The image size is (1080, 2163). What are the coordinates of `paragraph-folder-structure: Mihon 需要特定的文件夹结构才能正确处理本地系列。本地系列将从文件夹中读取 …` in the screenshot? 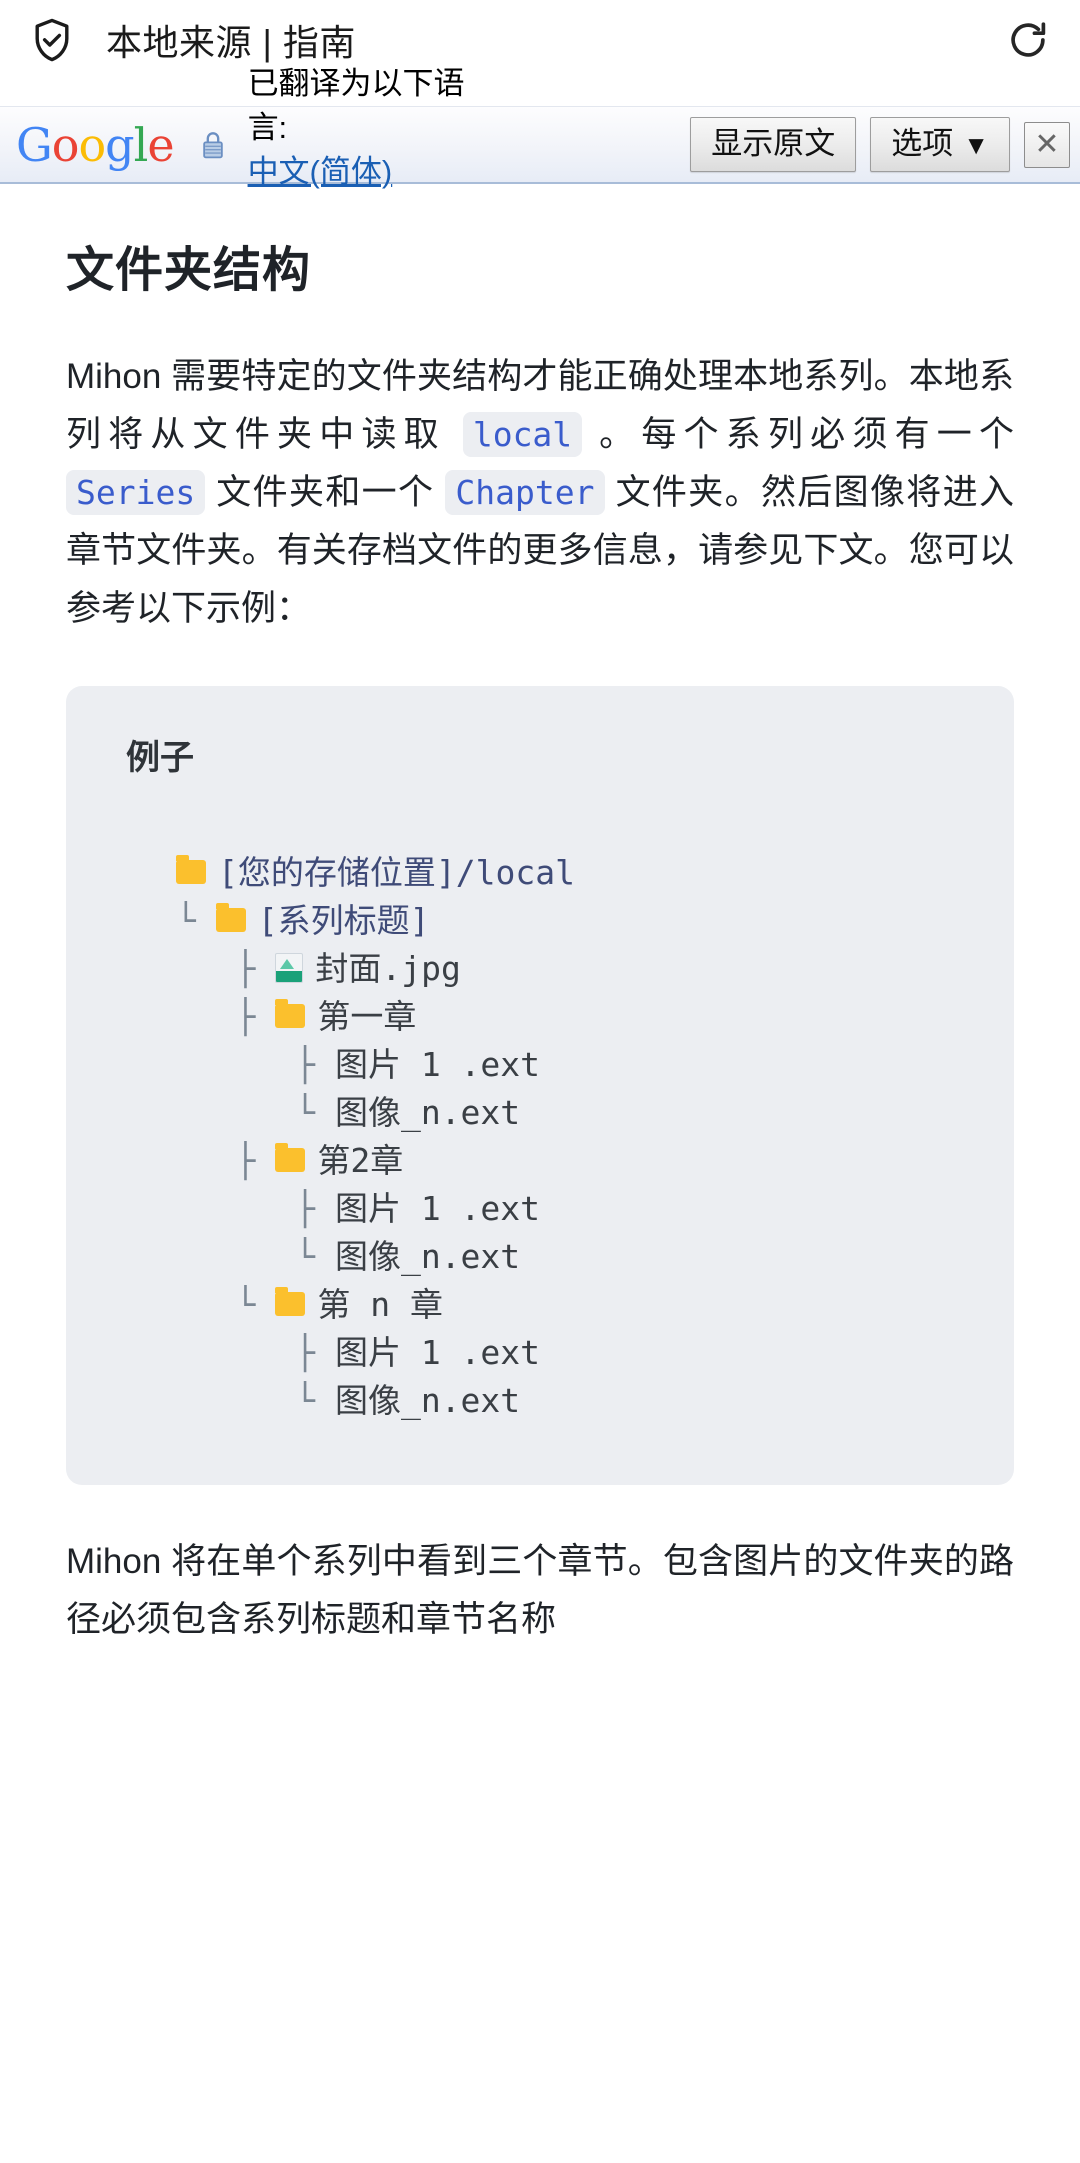 It's located at (540, 493).